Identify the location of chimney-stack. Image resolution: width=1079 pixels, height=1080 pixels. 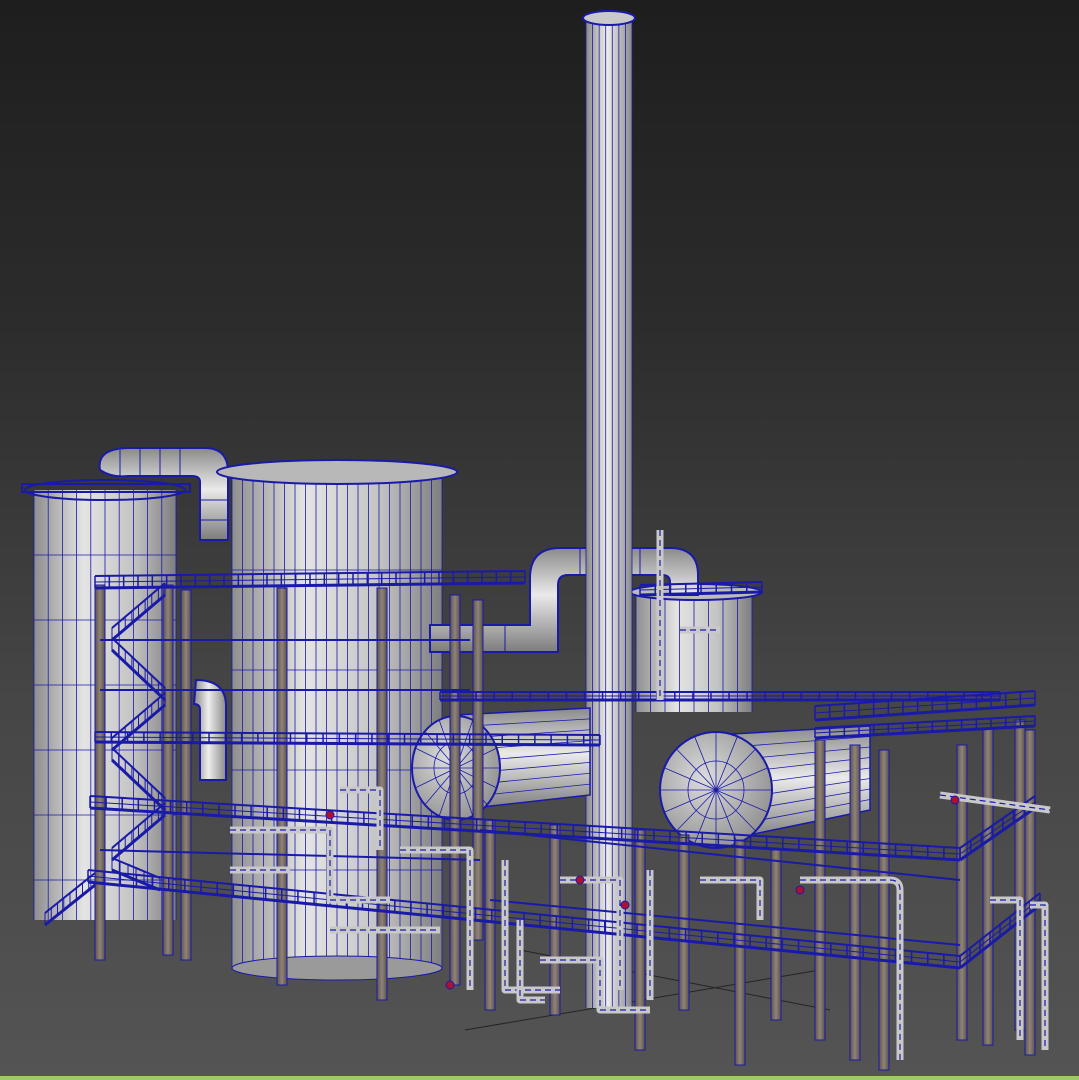
(609, 509).